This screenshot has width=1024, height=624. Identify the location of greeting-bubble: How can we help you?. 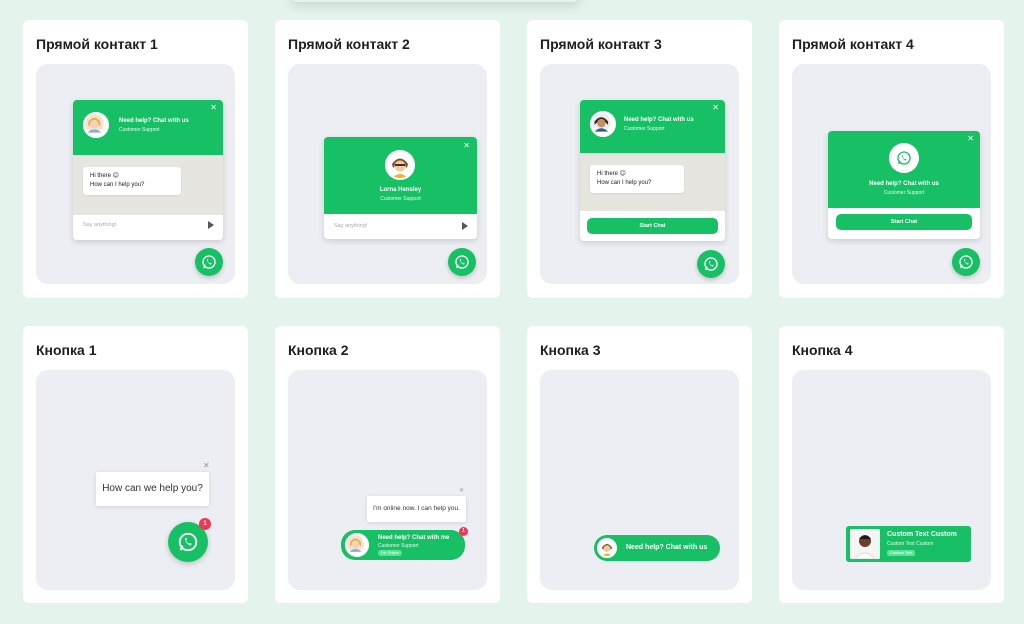
(152, 489).